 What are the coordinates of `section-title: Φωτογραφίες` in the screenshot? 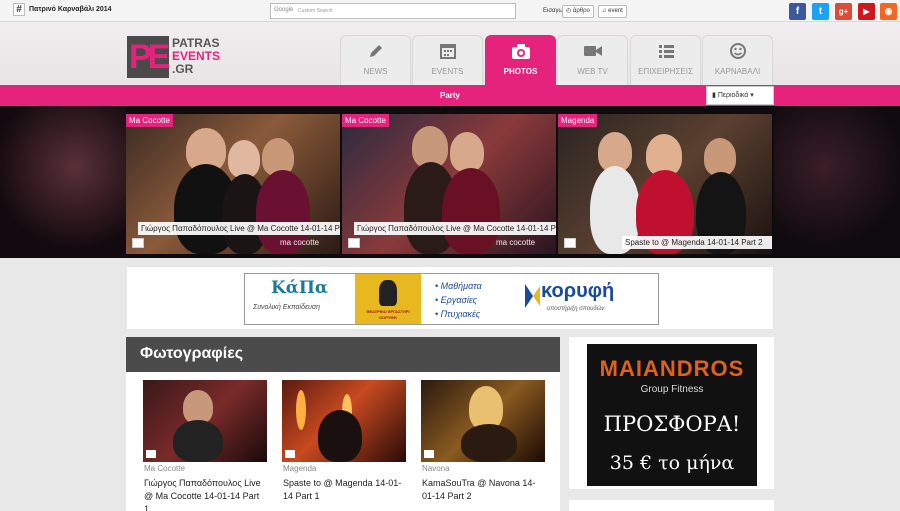 It's located at (192, 353).